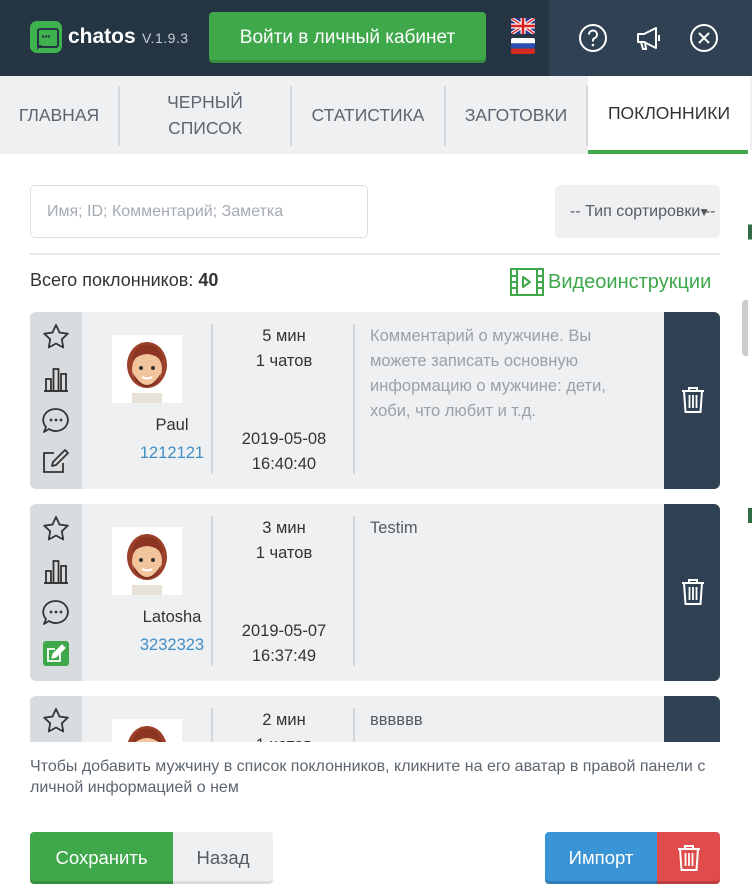 The height and width of the screenshot is (896, 752). I want to click on video-instructions-label: Видеоинструкции, so click(630, 281).